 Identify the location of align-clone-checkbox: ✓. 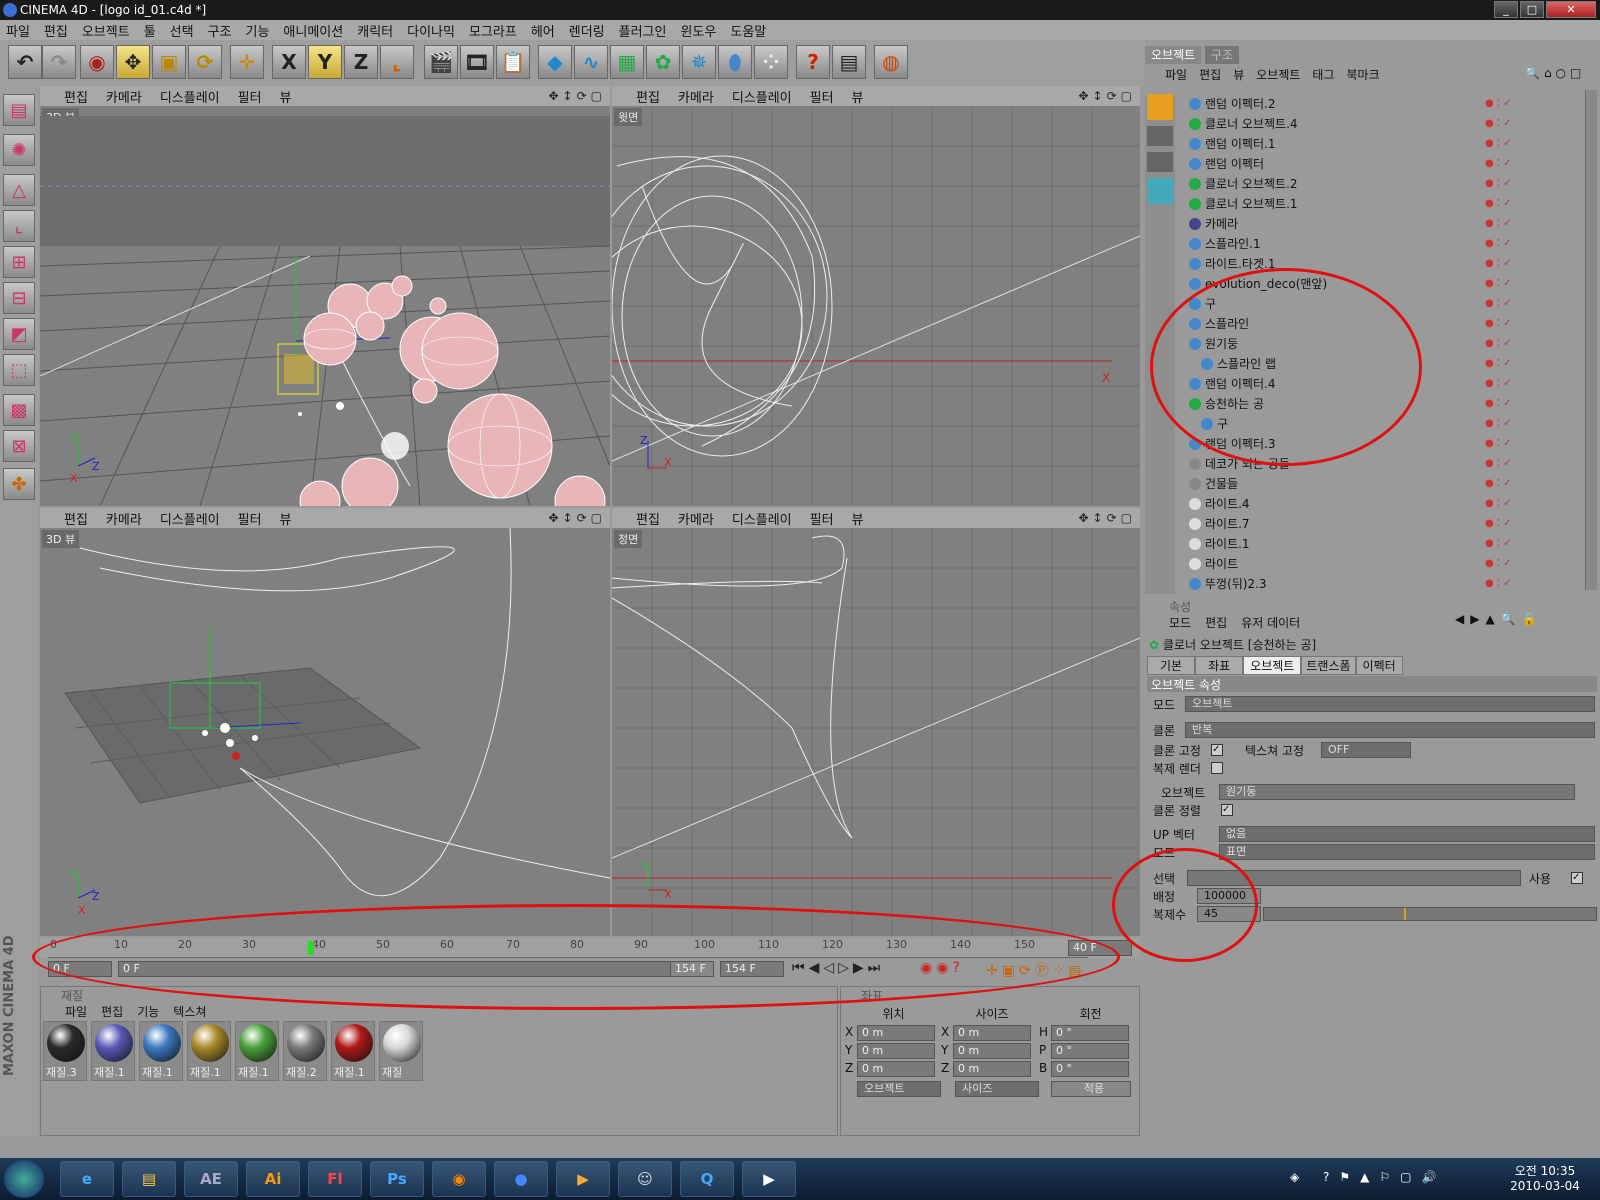
(1227, 810).